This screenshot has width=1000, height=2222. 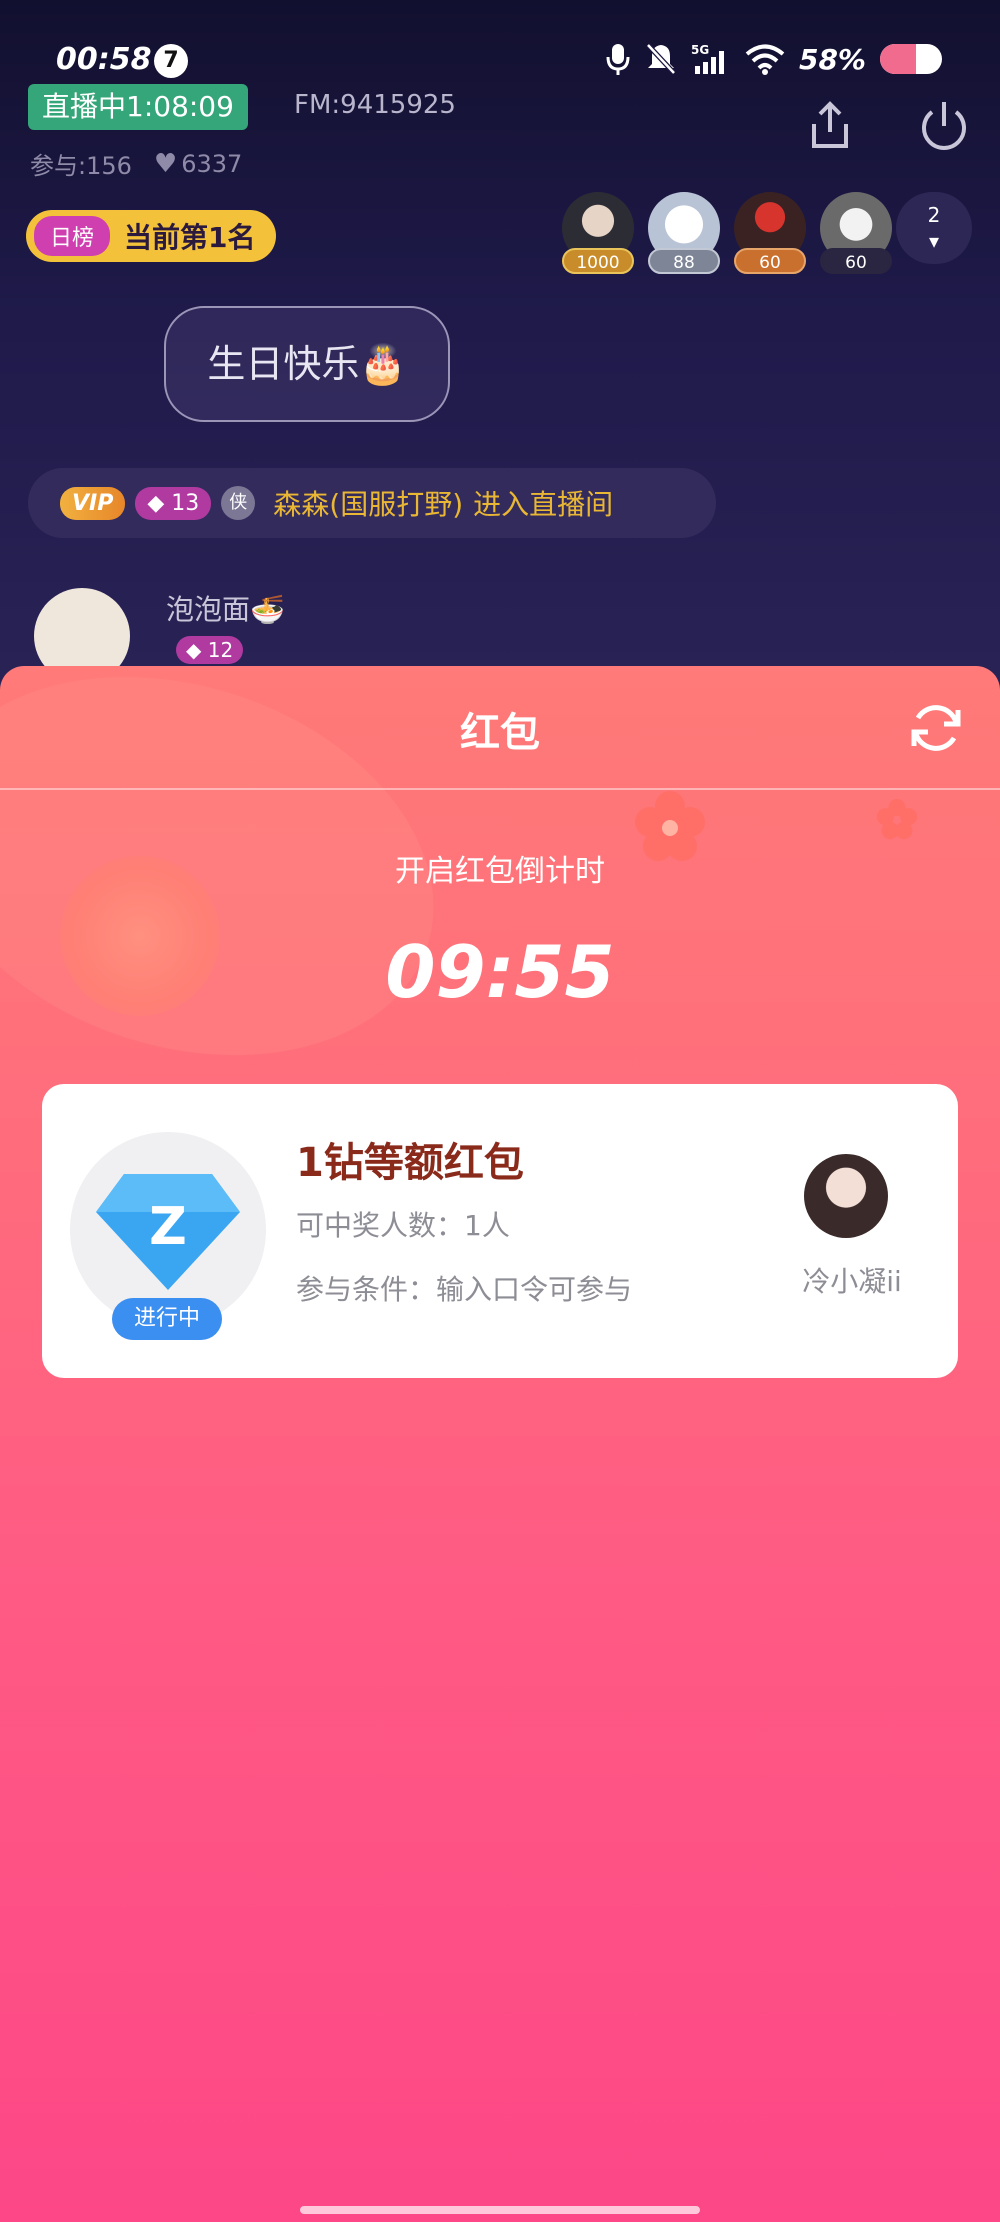 What do you see at coordinates (500, 871) in the screenshot?
I see `countdown-label: 开启红包倒计时` at bounding box center [500, 871].